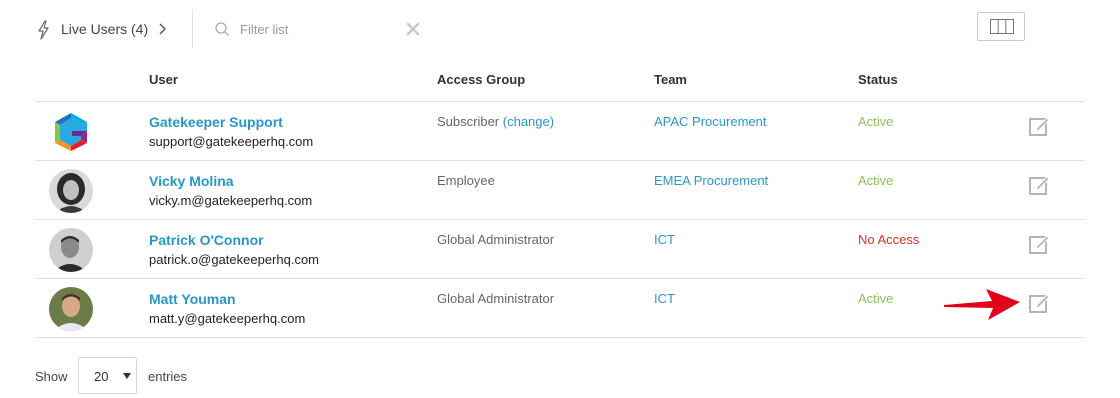 This screenshot has height=398, width=1120. I want to click on lightning-bolt-icon, so click(43, 30).